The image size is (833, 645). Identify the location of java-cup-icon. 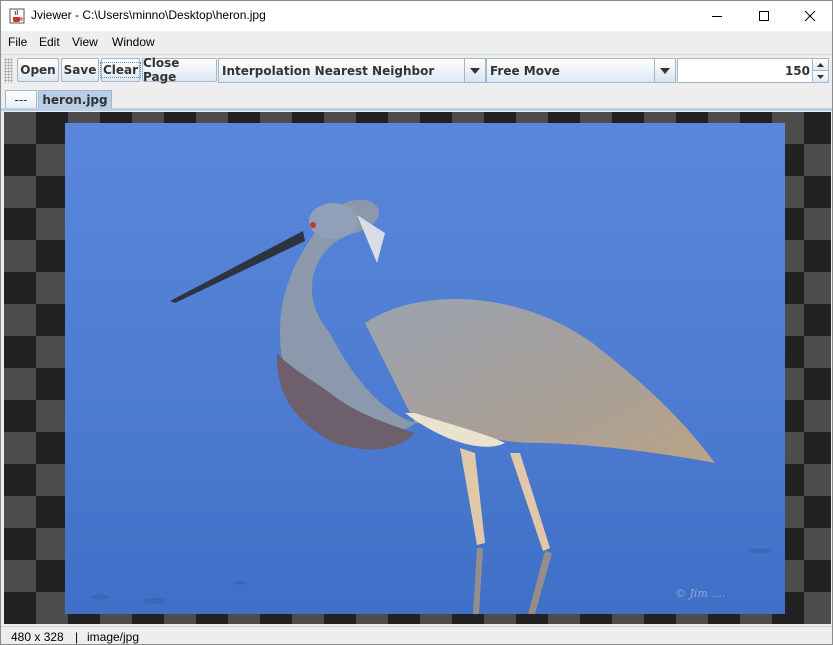
(17, 16).